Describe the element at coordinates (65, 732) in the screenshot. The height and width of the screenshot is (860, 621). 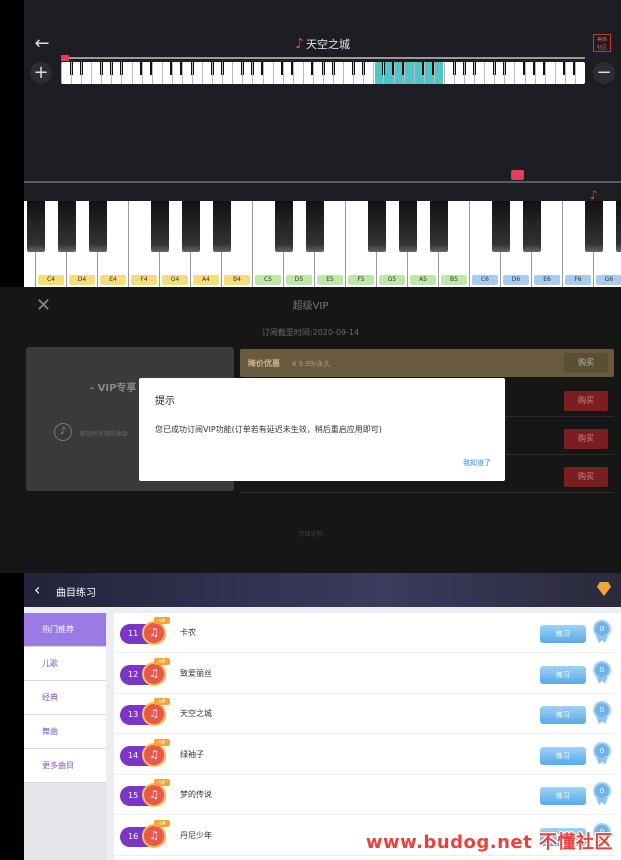
I see `category-dance: 舞曲` at that location.